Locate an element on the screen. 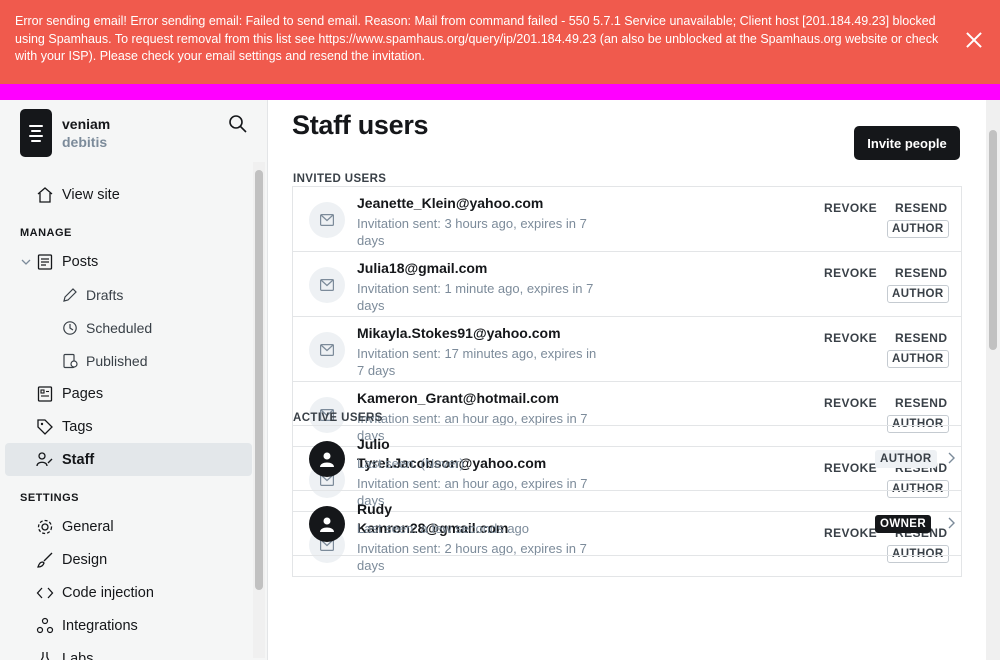  invited-users-heading: INVITED USERS is located at coordinates (340, 179).